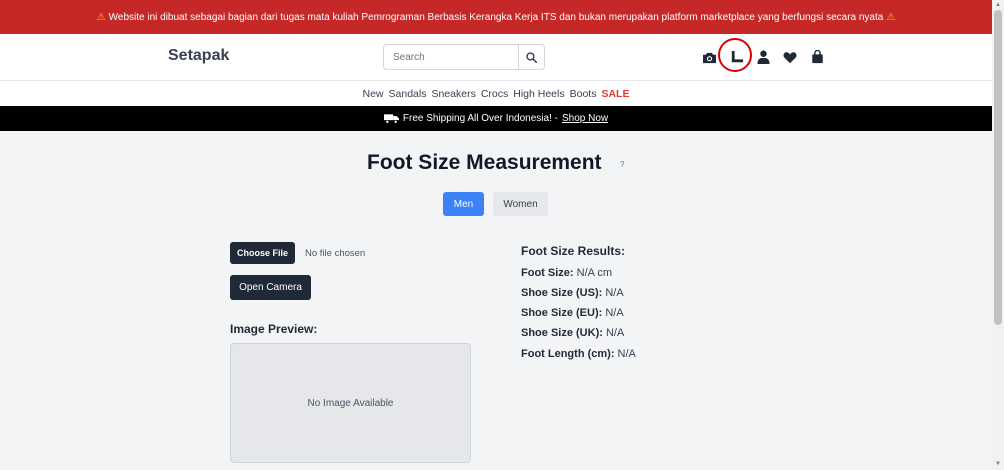  Describe the element at coordinates (763, 57) in the screenshot. I see `user-icon` at that location.